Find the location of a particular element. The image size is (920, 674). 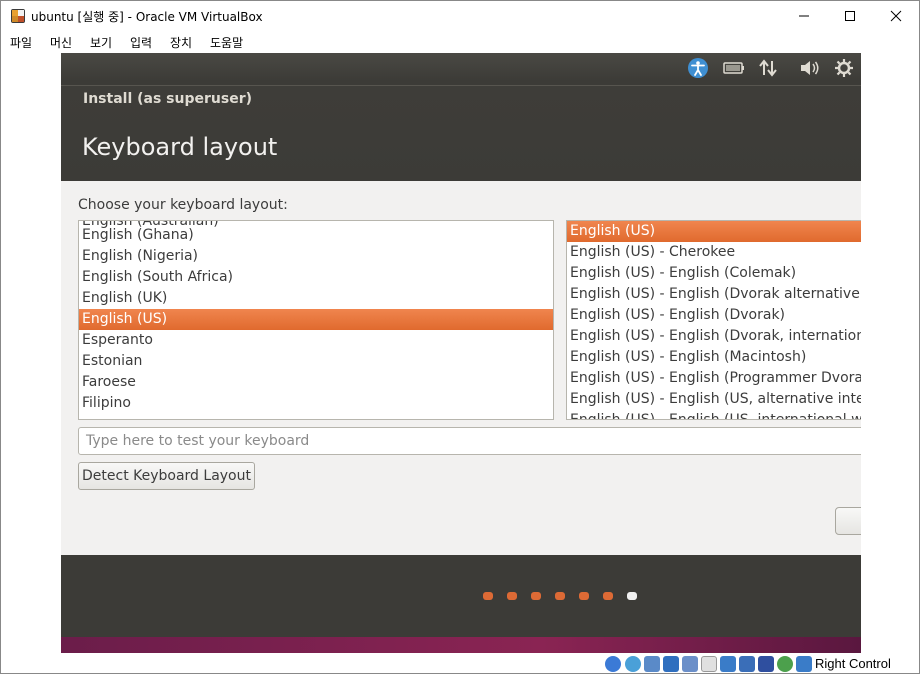

battery-icon is located at coordinates (734, 68).